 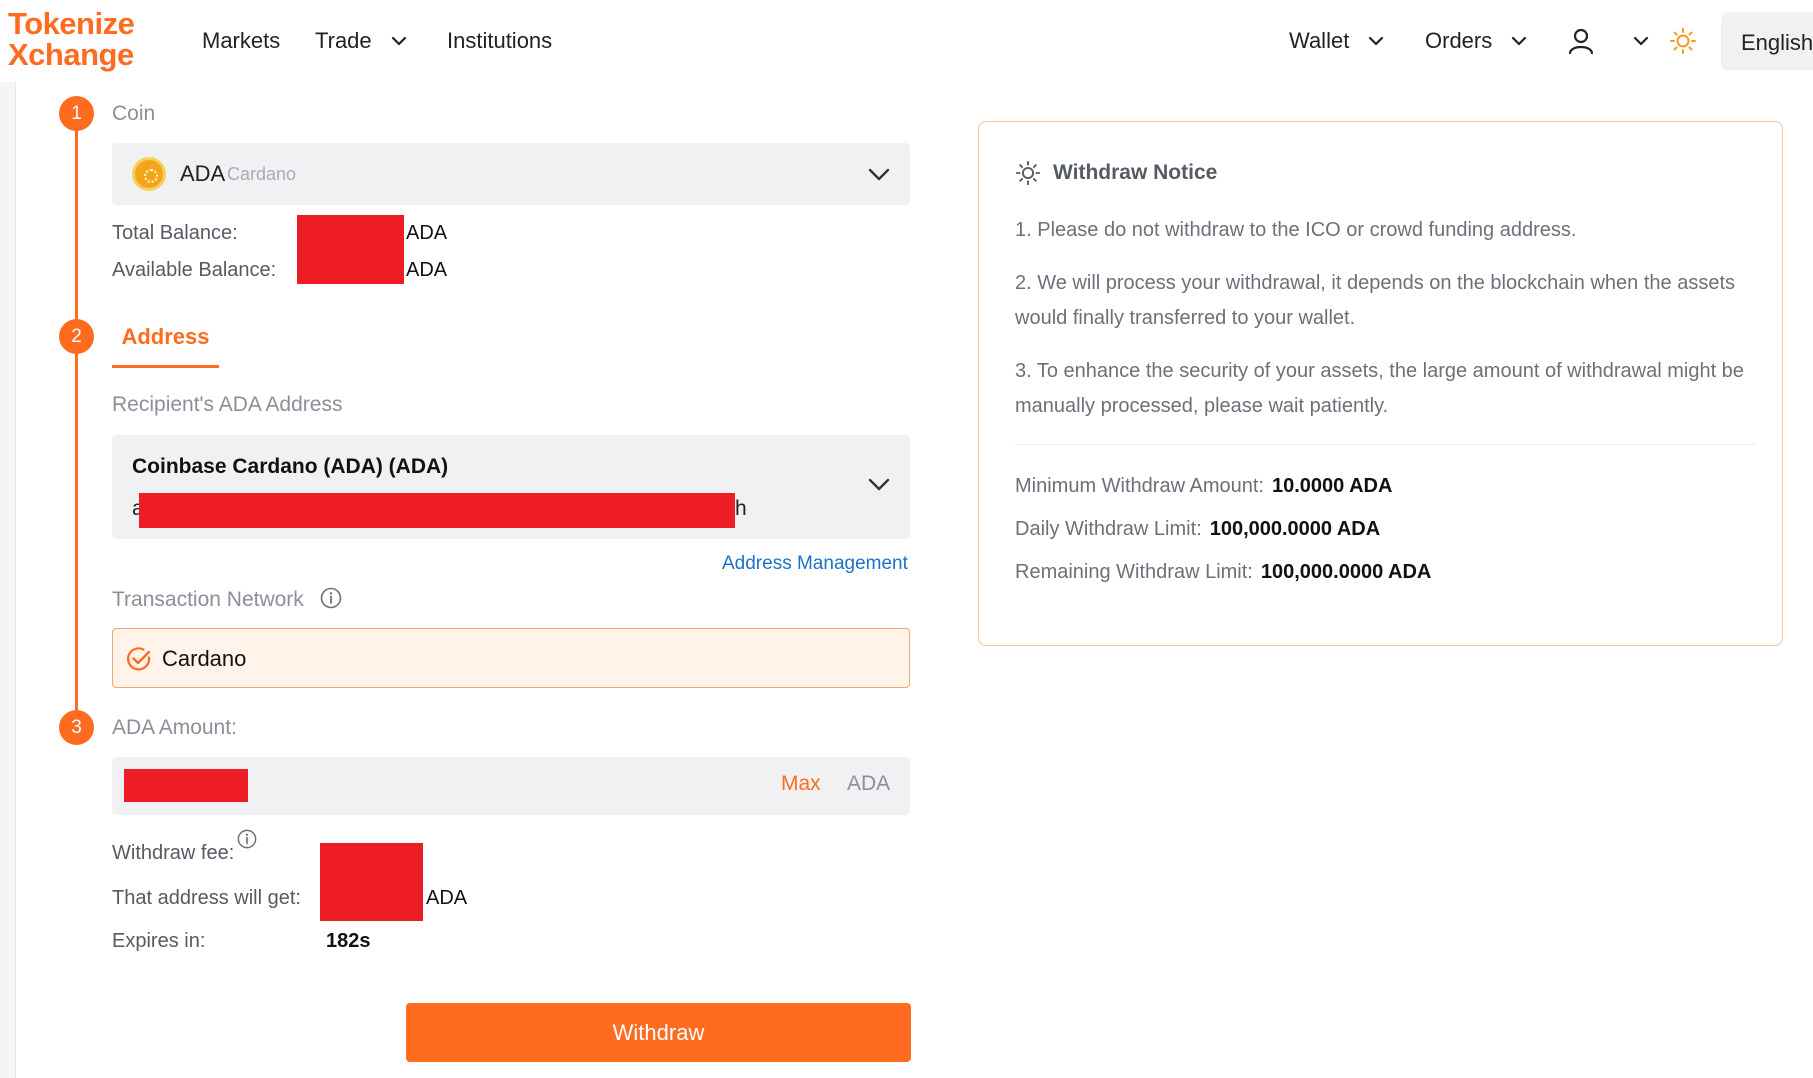 What do you see at coordinates (511, 658) in the screenshot?
I see `network-option-cardano: Cardano` at bounding box center [511, 658].